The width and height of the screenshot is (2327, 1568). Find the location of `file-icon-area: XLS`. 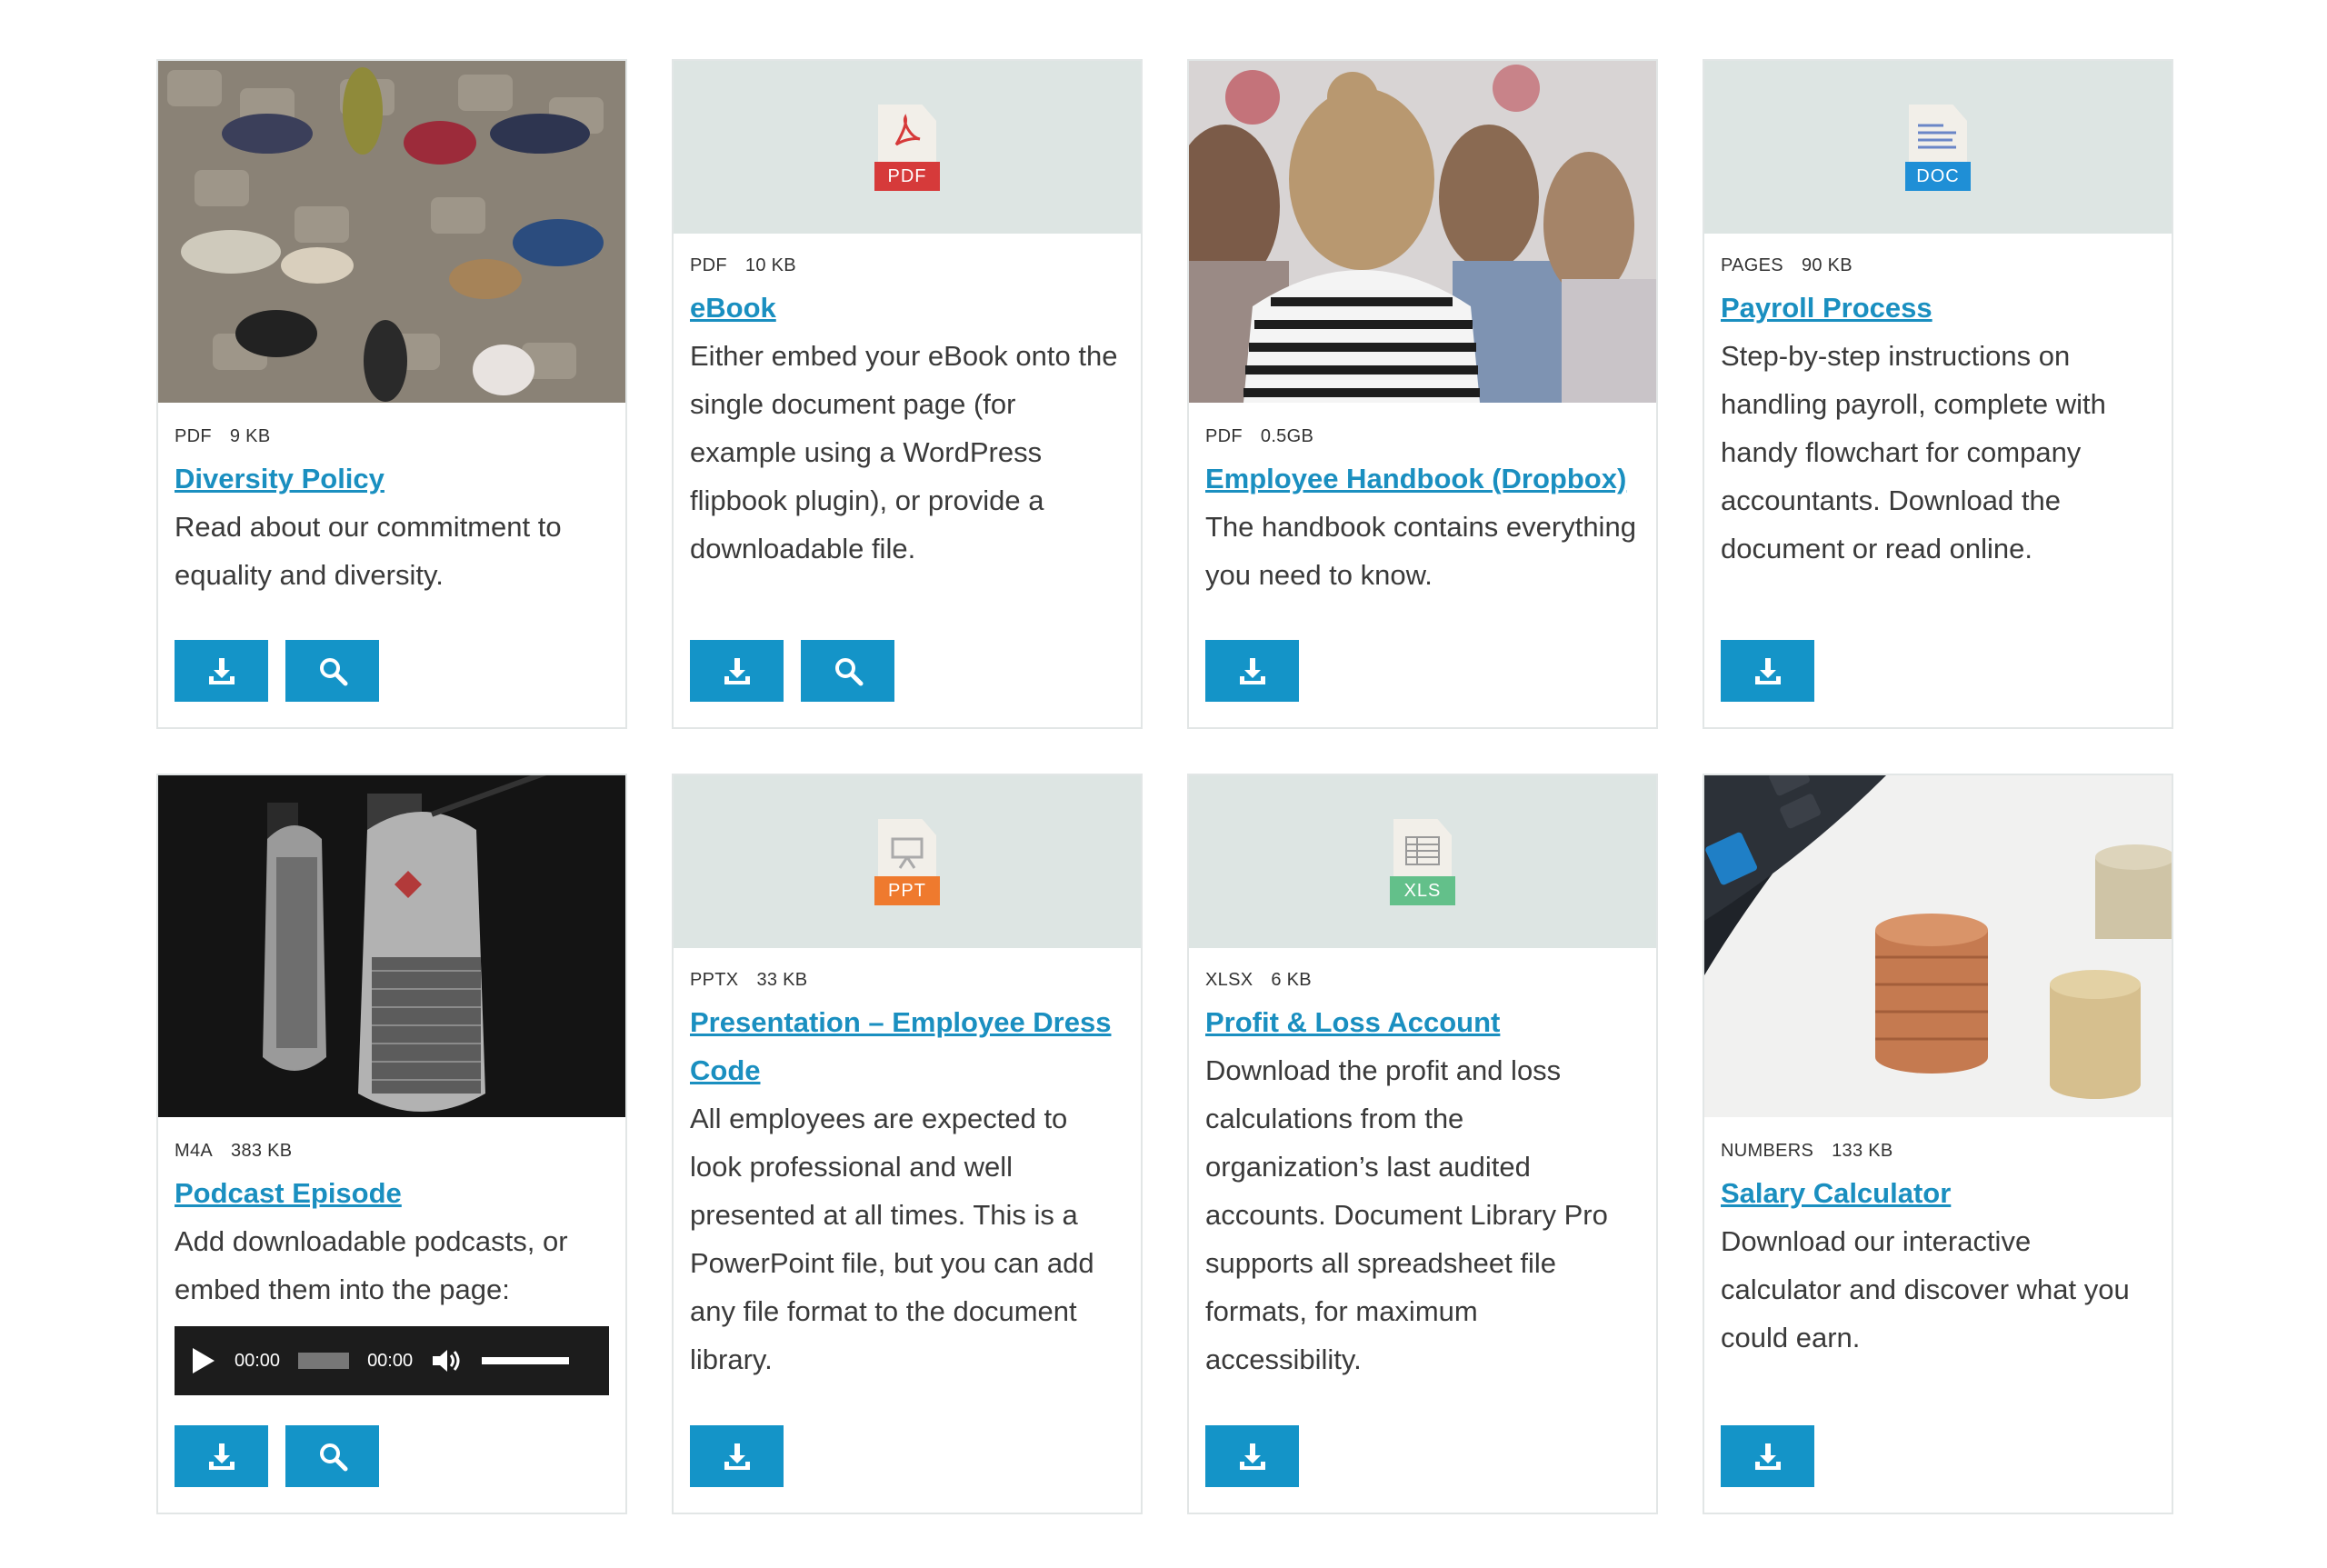

file-icon-area: XLS is located at coordinates (1422, 862).